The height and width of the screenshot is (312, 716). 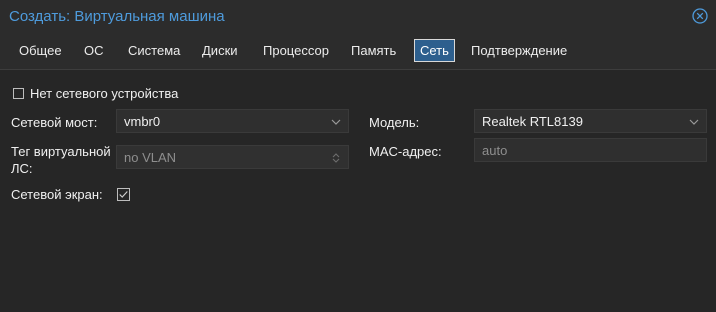 What do you see at coordinates (54, 122) in the screenshot?
I see `bridge-label: Сетевой мост:` at bounding box center [54, 122].